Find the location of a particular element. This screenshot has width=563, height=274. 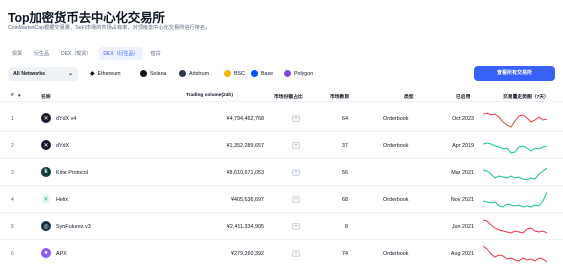

launched-date: Apr 2019 is located at coordinates (463, 146).